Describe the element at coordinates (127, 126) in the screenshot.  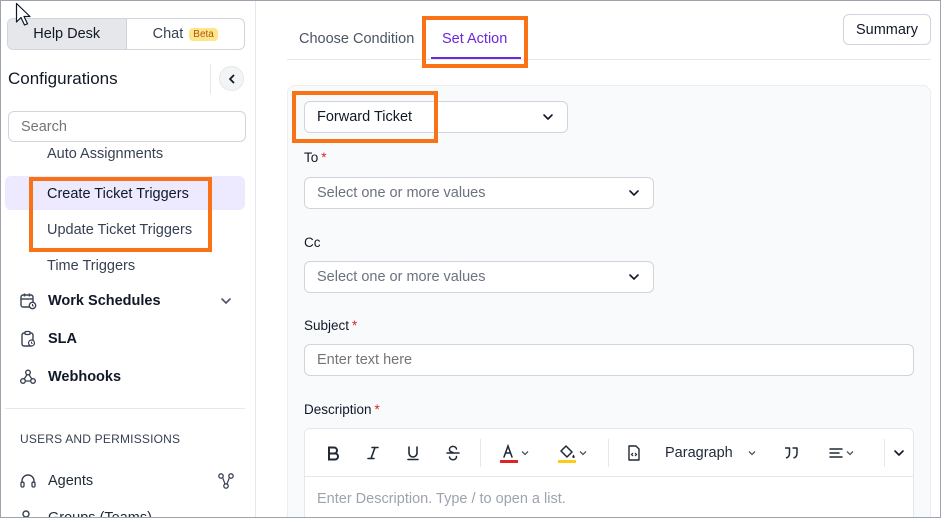
I see `search-input` at that location.